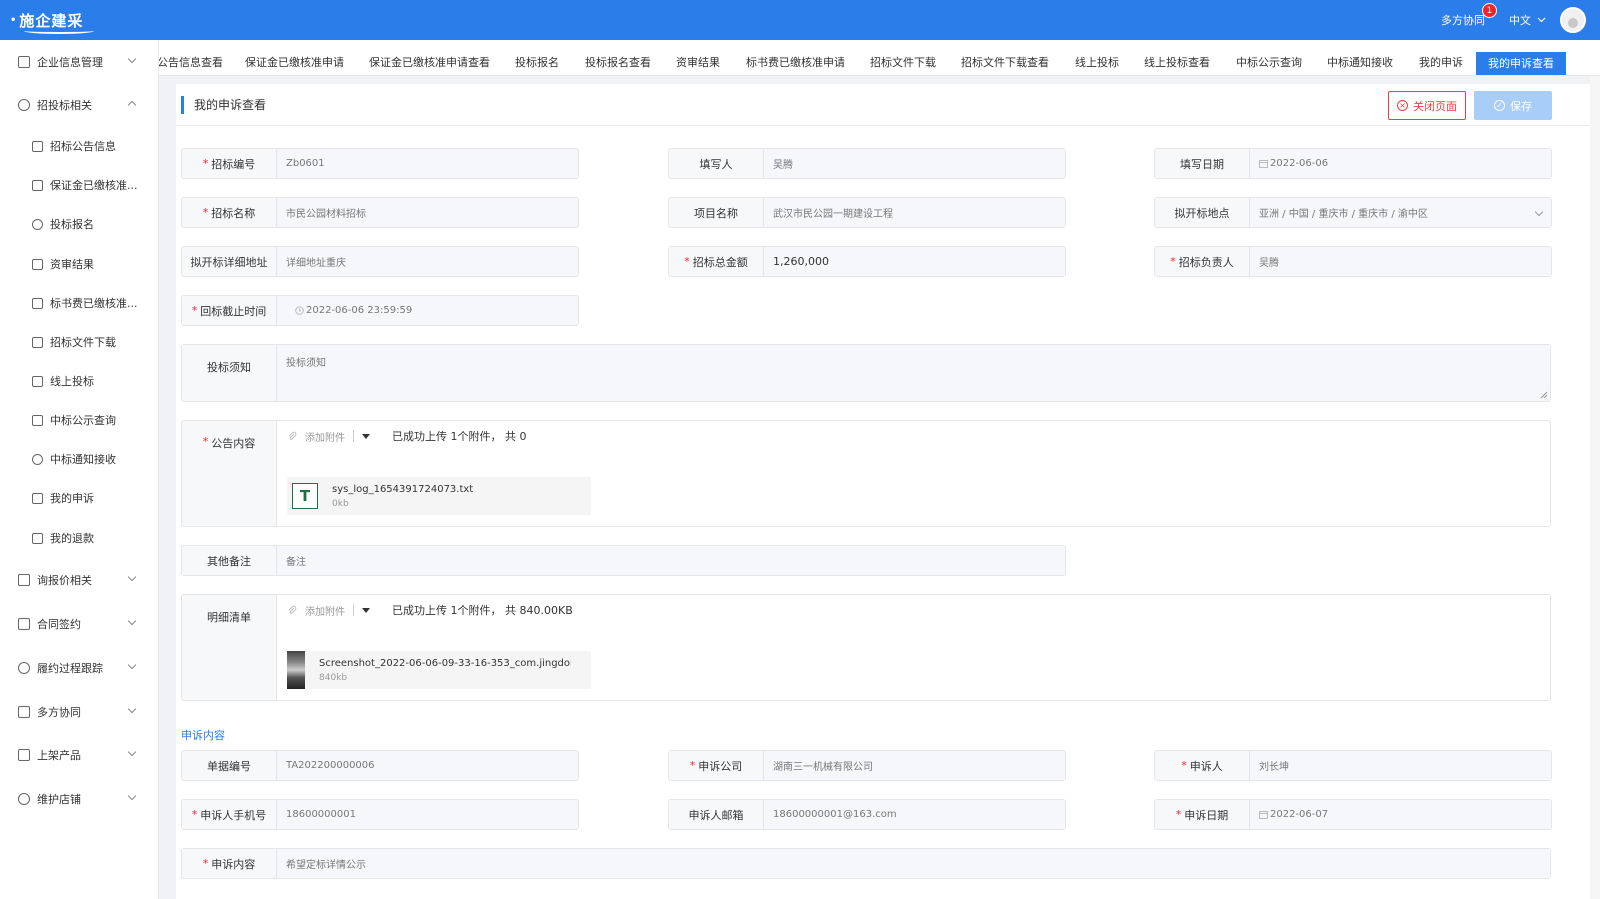  I want to click on clipboard-icon, so click(37, 185).